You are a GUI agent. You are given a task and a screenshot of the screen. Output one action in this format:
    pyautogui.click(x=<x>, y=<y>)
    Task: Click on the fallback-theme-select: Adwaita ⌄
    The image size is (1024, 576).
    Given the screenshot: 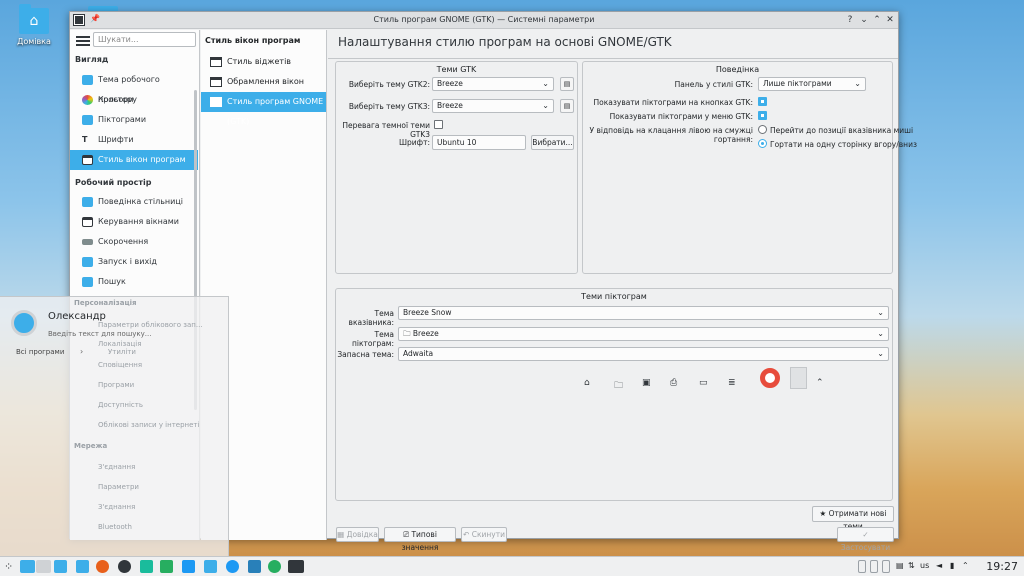 What is the action you would take?
    pyautogui.click(x=643, y=354)
    